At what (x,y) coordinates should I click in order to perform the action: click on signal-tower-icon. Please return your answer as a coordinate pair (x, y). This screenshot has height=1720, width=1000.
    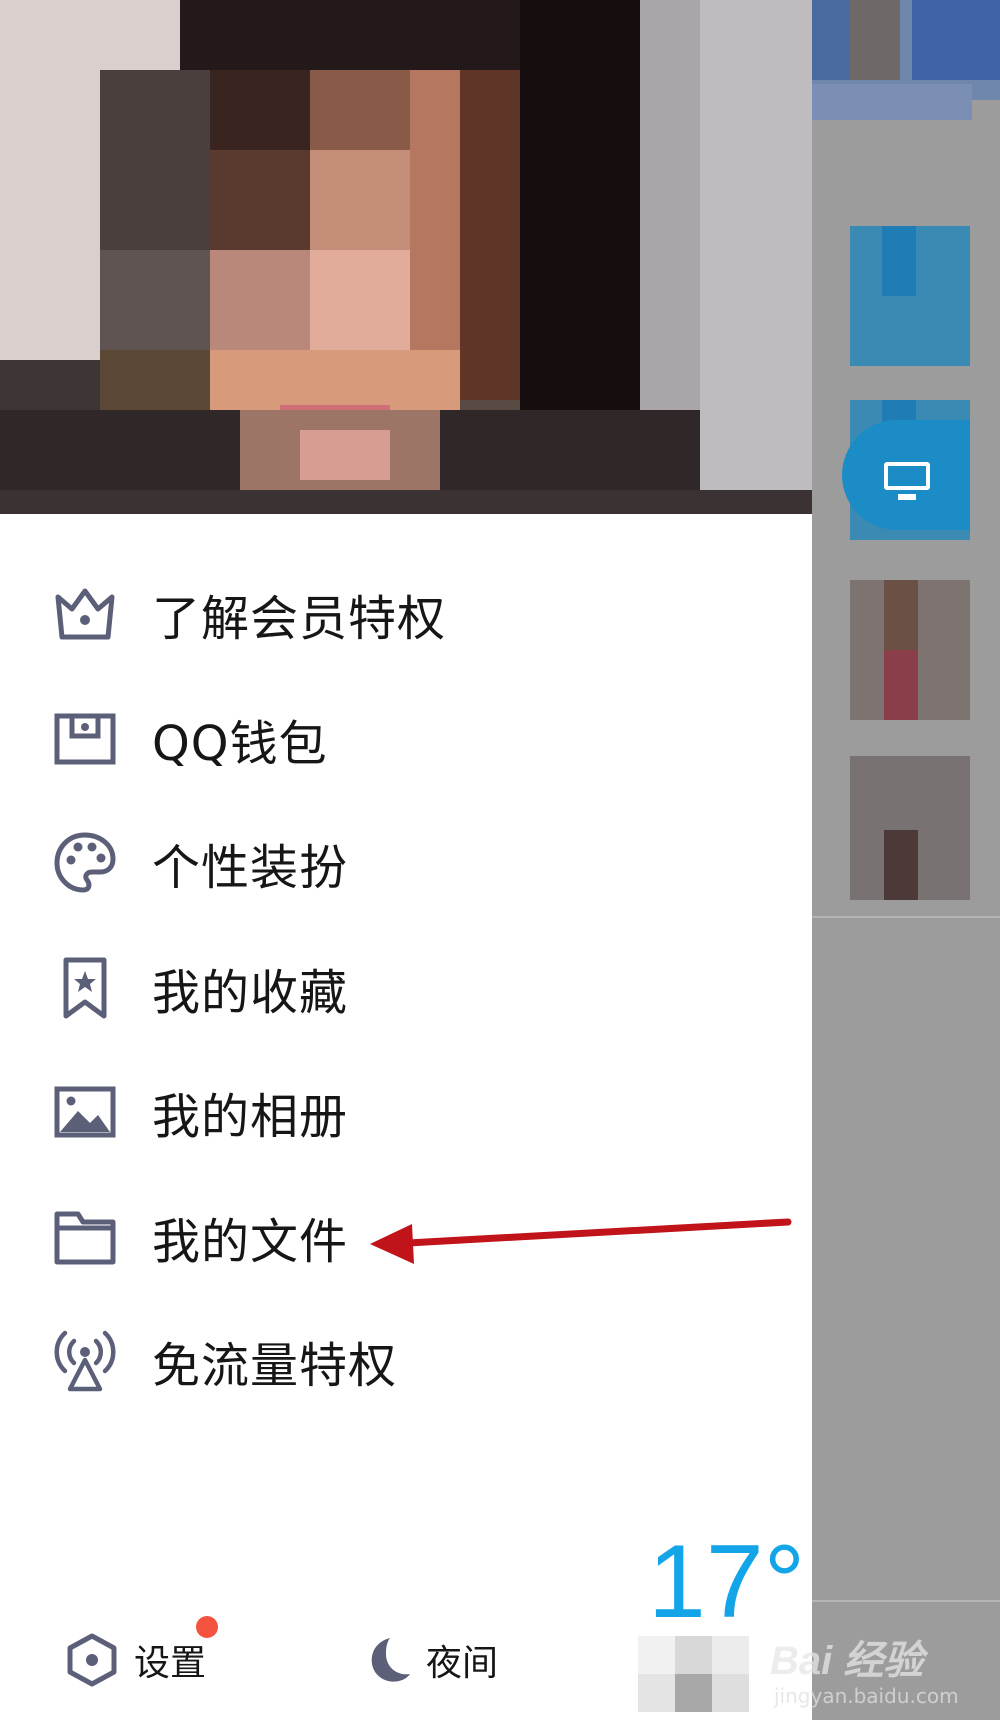
    Looking at the image, I should click on (85, 1361).